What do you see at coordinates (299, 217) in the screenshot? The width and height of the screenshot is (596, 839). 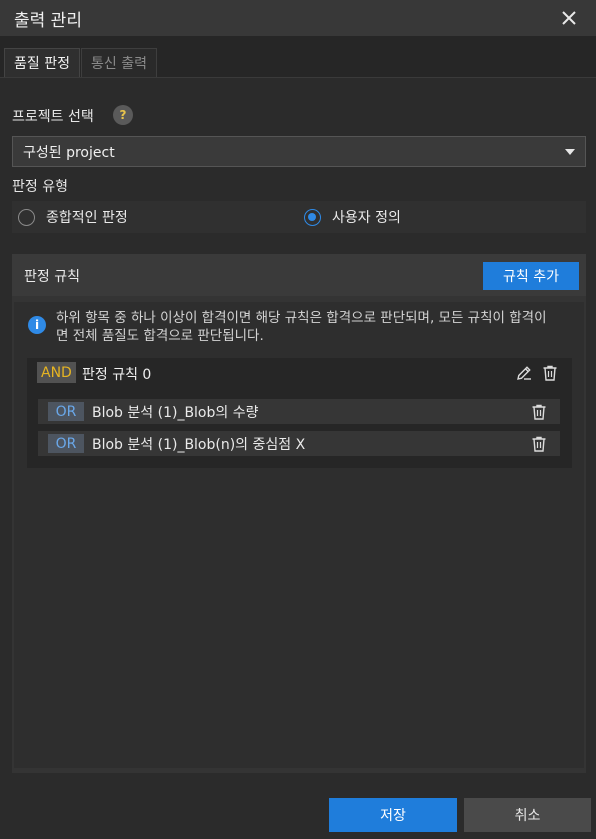 I see `judgment-type-options: 종합적인 판정 사용자 정의` at bounding box center [299, 217].